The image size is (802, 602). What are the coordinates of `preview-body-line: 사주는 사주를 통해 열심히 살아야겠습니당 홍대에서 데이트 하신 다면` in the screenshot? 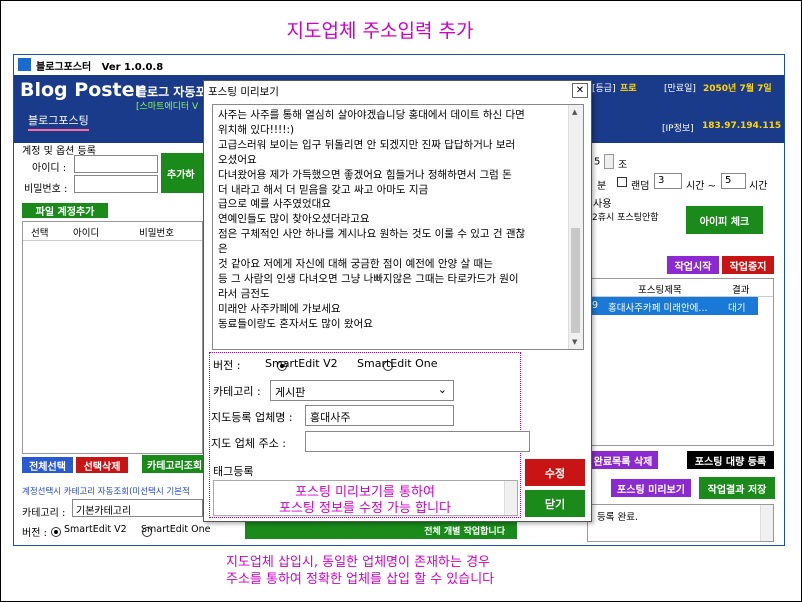 It's located at (371, 115).